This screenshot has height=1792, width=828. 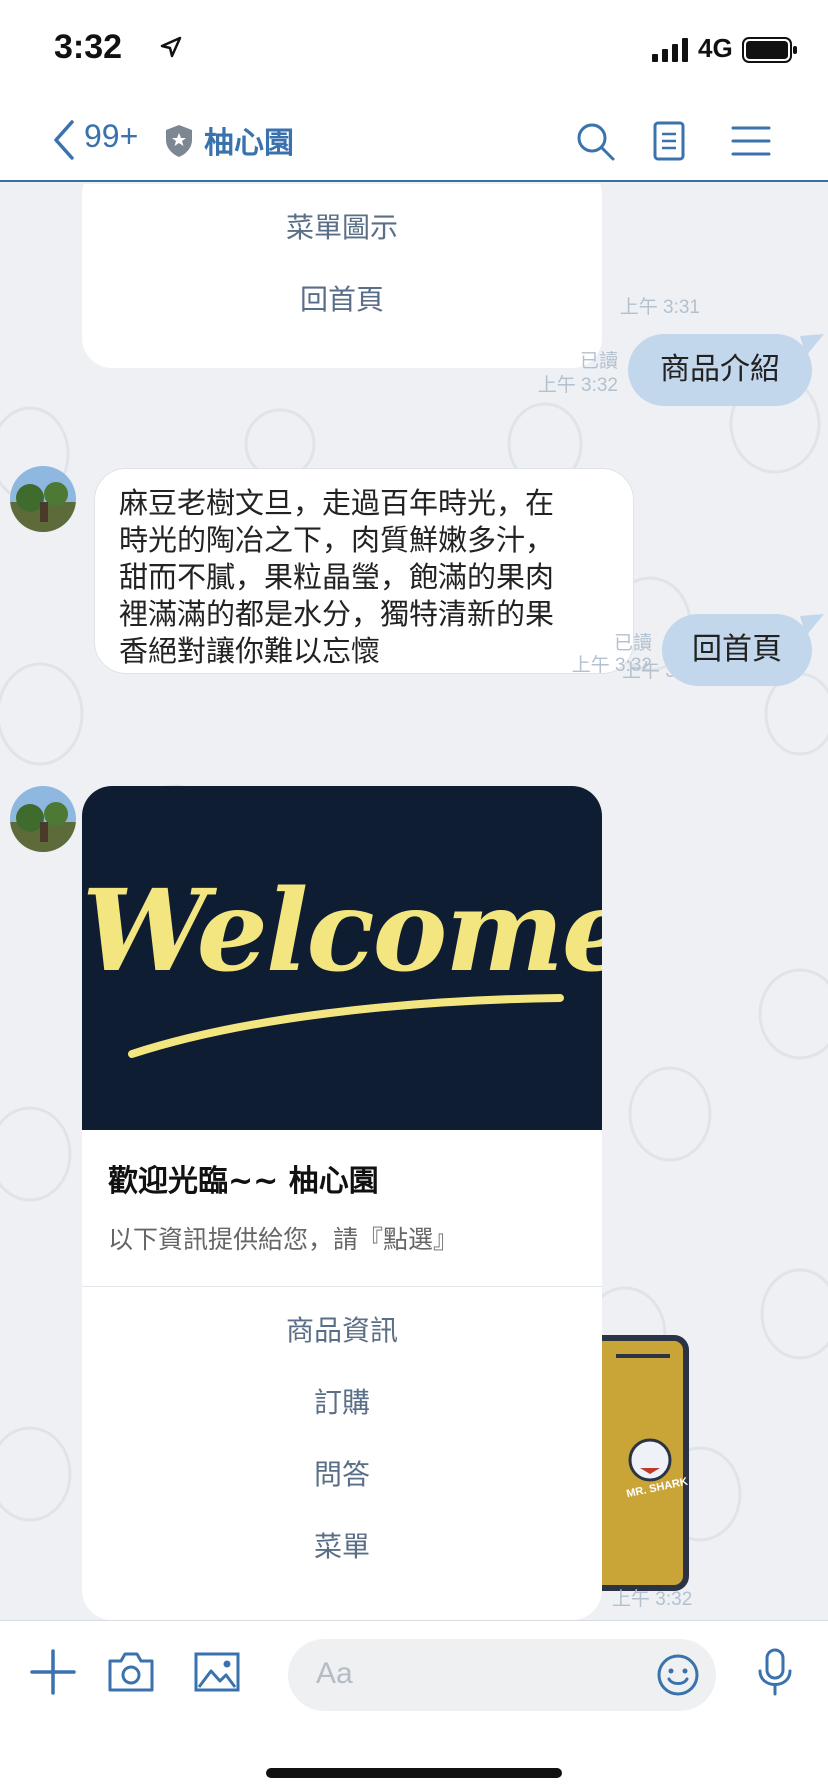 What do you see at coordinates (414, 139) in the screenshot?
I see `chat-header: 99+ 柚心園` at bounding box center [414, 139].